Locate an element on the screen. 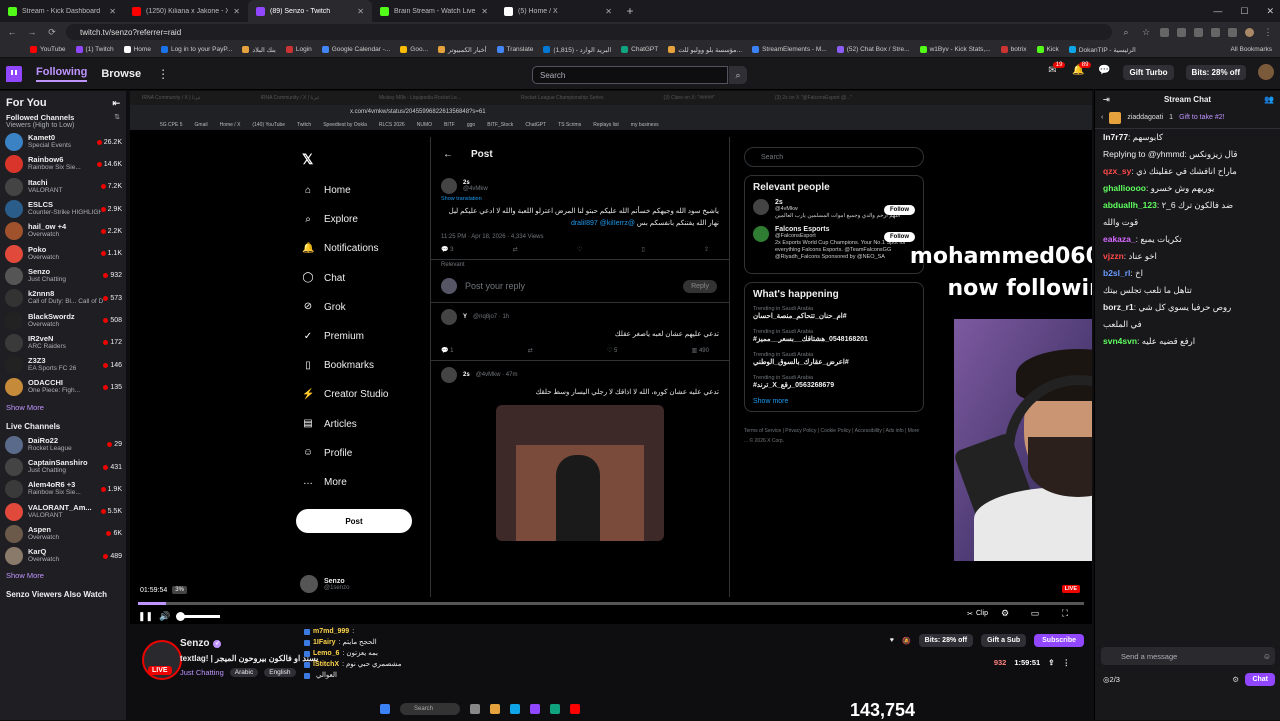 The width and height of the screenshot is (1280, 721). browser-tab: Stream - Kick Dashboard ✕ is located at coordinates (62, 11).